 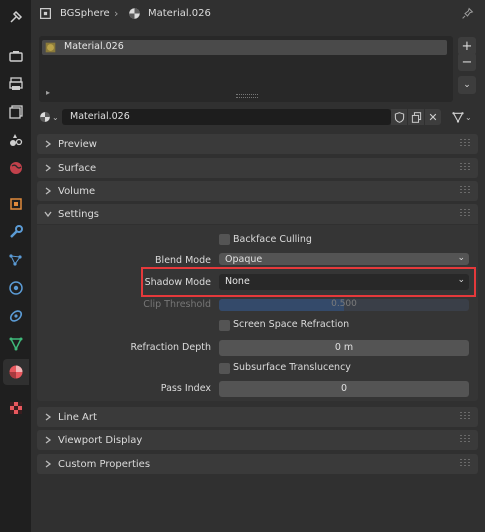 What do you see at coordinates (257, 191) in the screenshot?
I see `panel-volume: Volume` at bounding box center [257, 191].